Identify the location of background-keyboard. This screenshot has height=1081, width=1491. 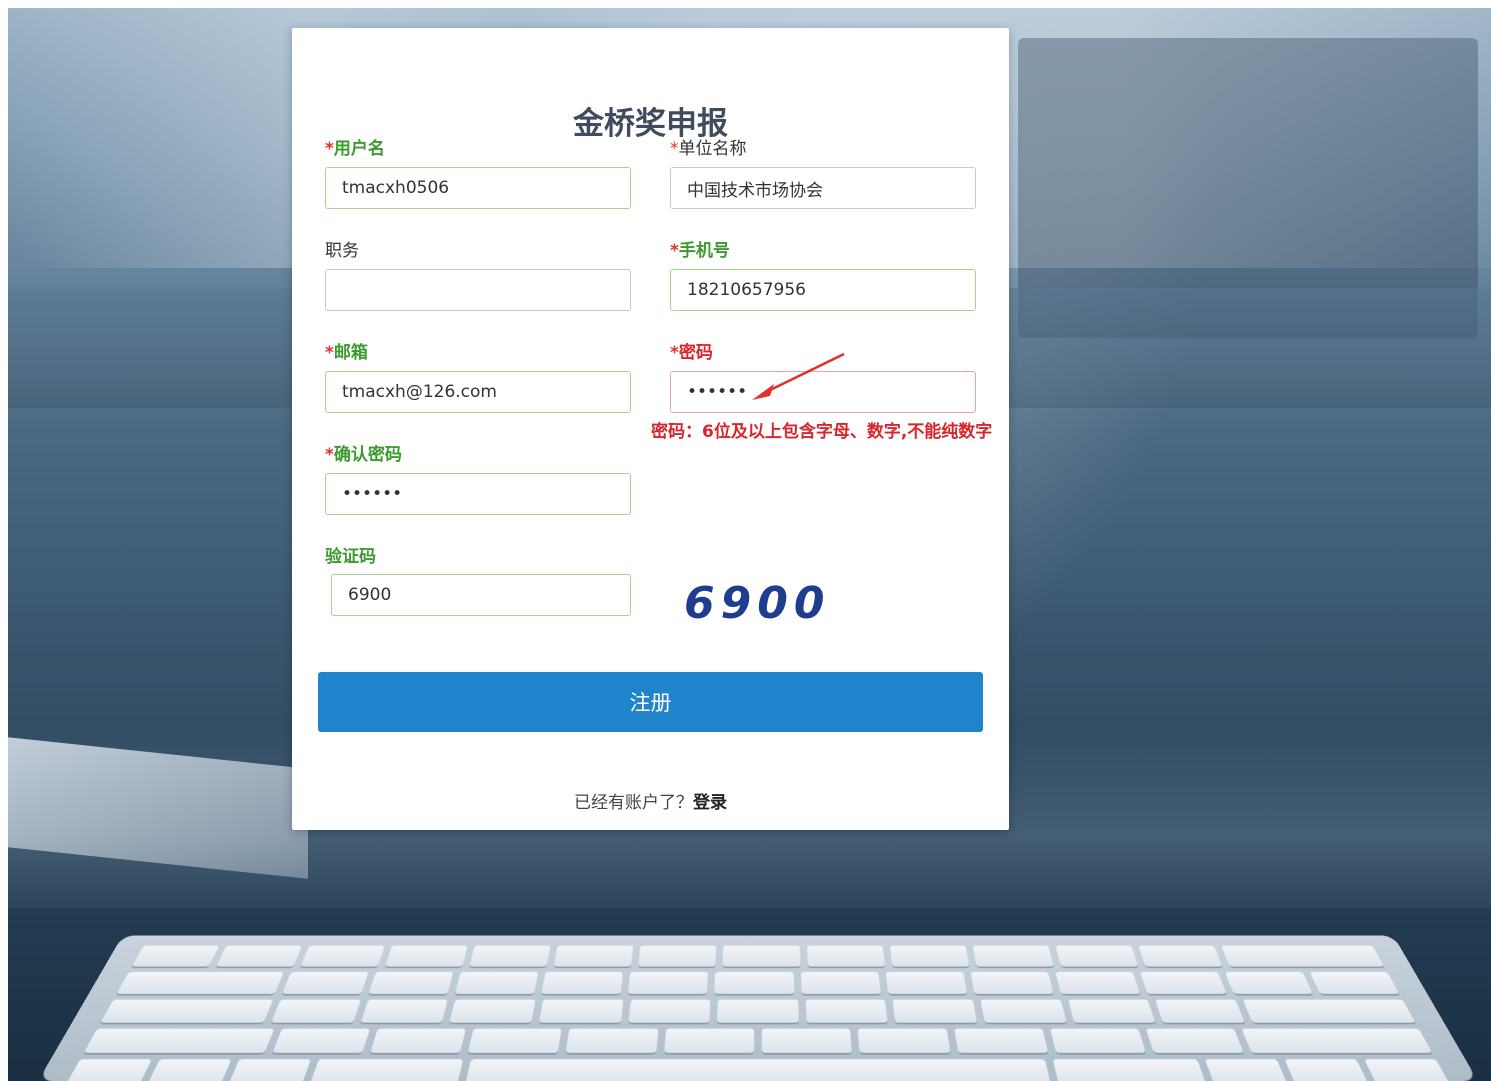
(758, 1008).